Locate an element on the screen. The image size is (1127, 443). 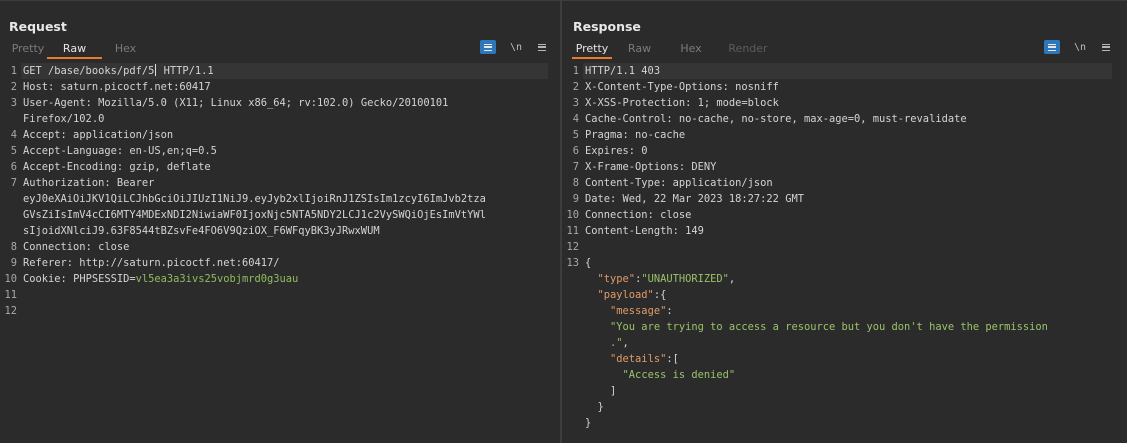
code-text: { is located at coordinates (588, 263).